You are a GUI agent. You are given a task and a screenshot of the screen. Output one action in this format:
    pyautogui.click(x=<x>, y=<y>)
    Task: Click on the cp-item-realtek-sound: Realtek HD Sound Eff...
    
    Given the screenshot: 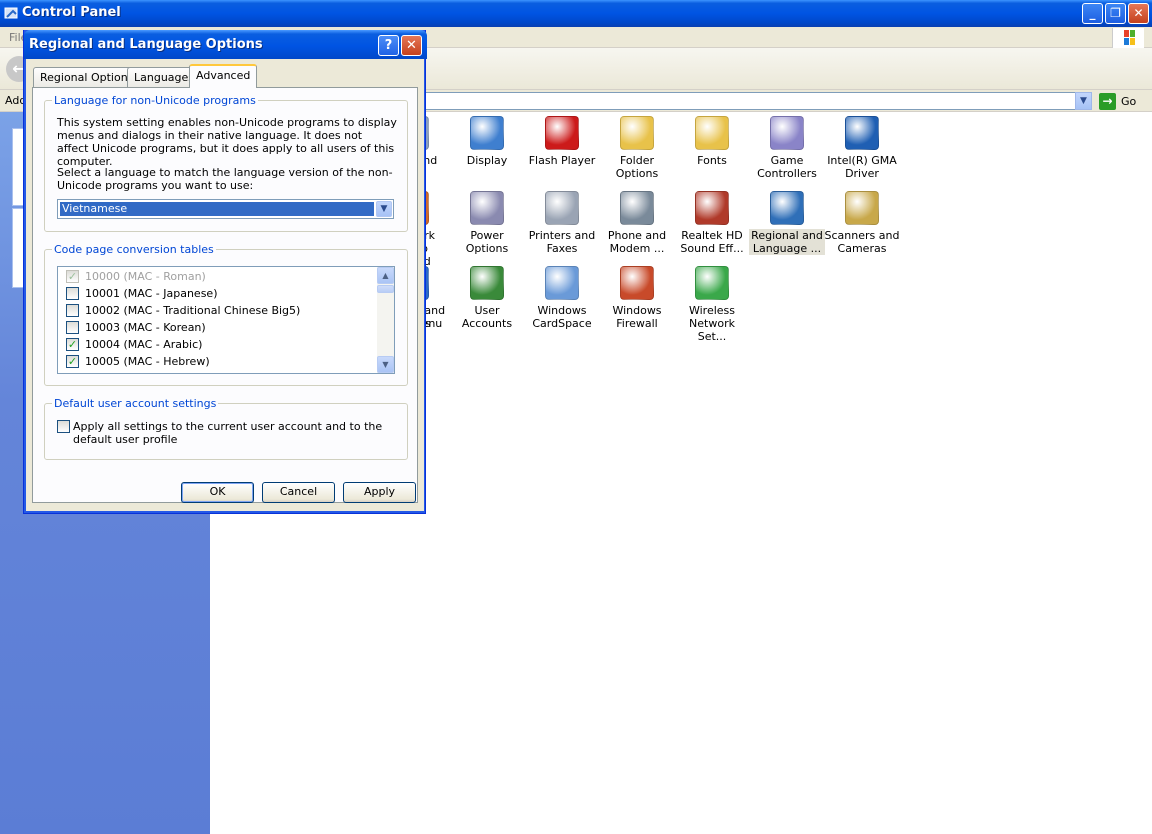 What is the action you would take?
    pyautogui.click(x=712, y=223)
    